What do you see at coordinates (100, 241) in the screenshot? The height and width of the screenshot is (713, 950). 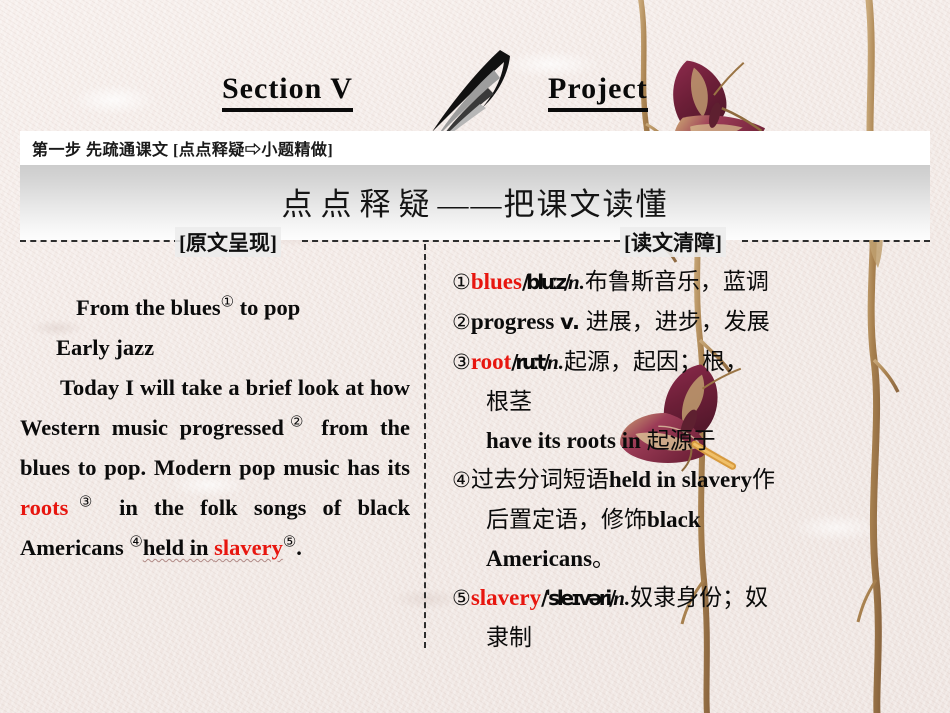 I see `dash-rule-left` at bounding box center [100, 241].